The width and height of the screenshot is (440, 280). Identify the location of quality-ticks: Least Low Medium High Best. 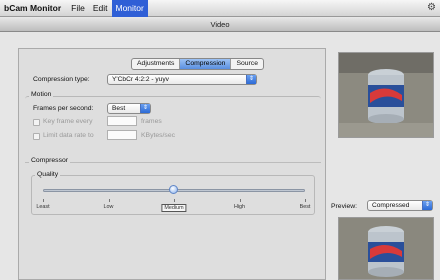
(173, 206).